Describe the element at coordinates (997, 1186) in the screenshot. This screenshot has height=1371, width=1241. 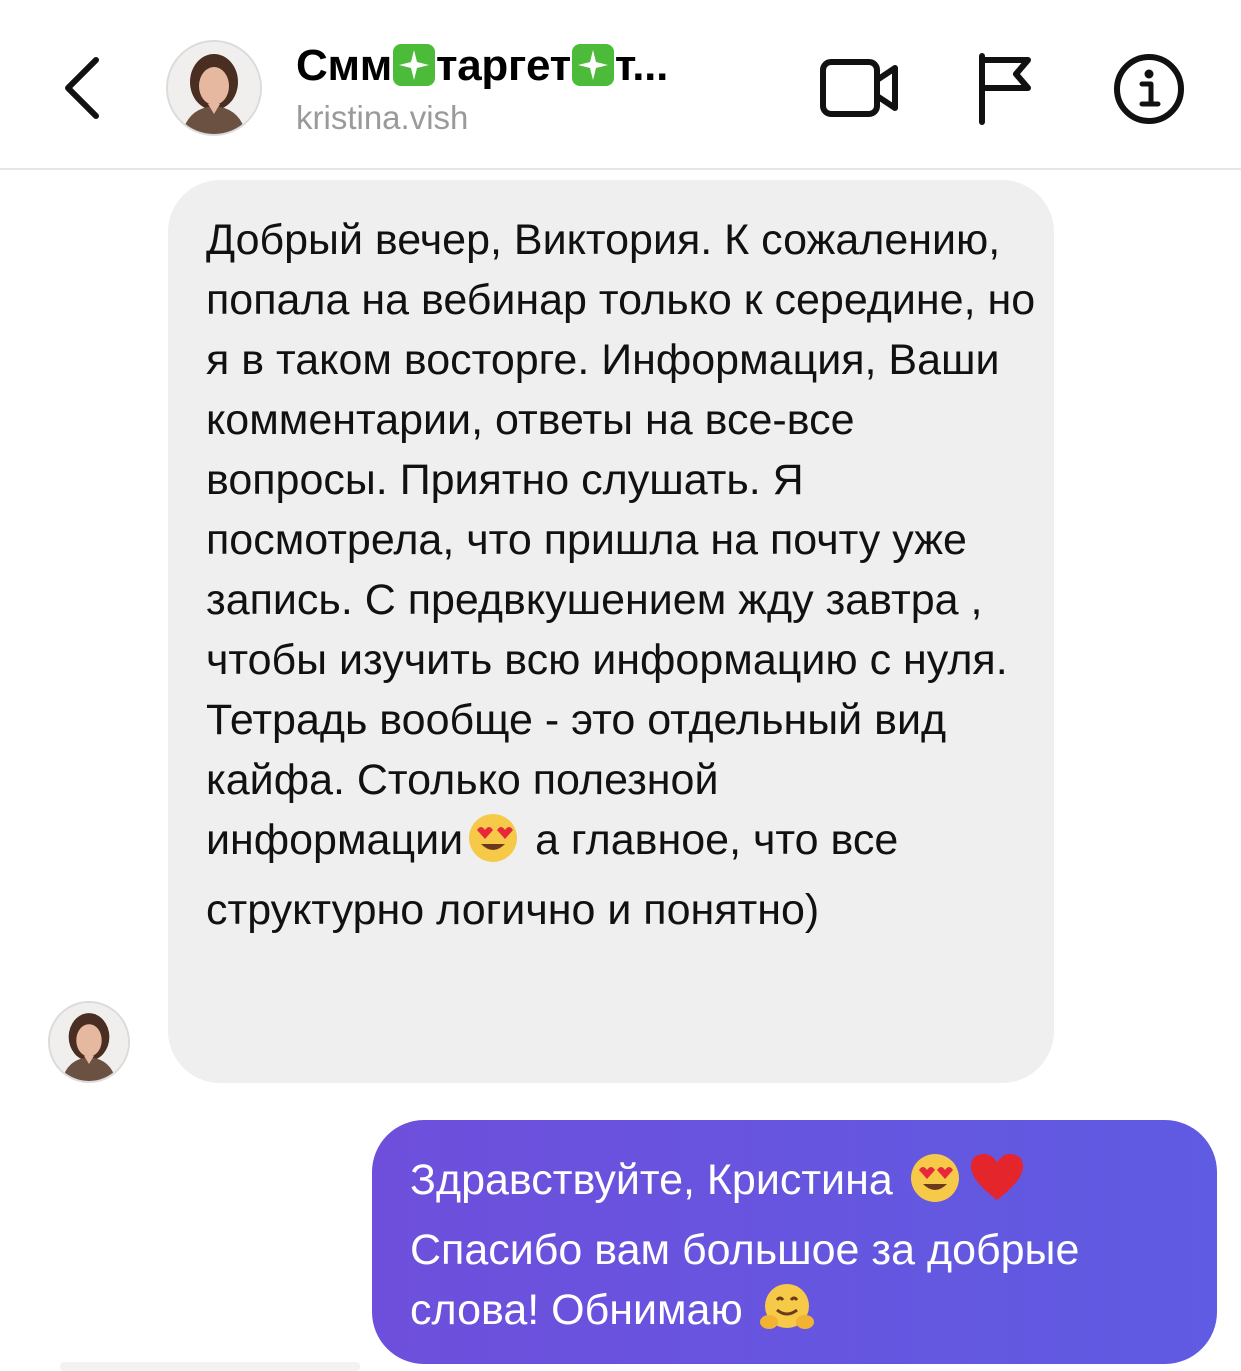
I see `red-heart-emoji-icon` at that location.